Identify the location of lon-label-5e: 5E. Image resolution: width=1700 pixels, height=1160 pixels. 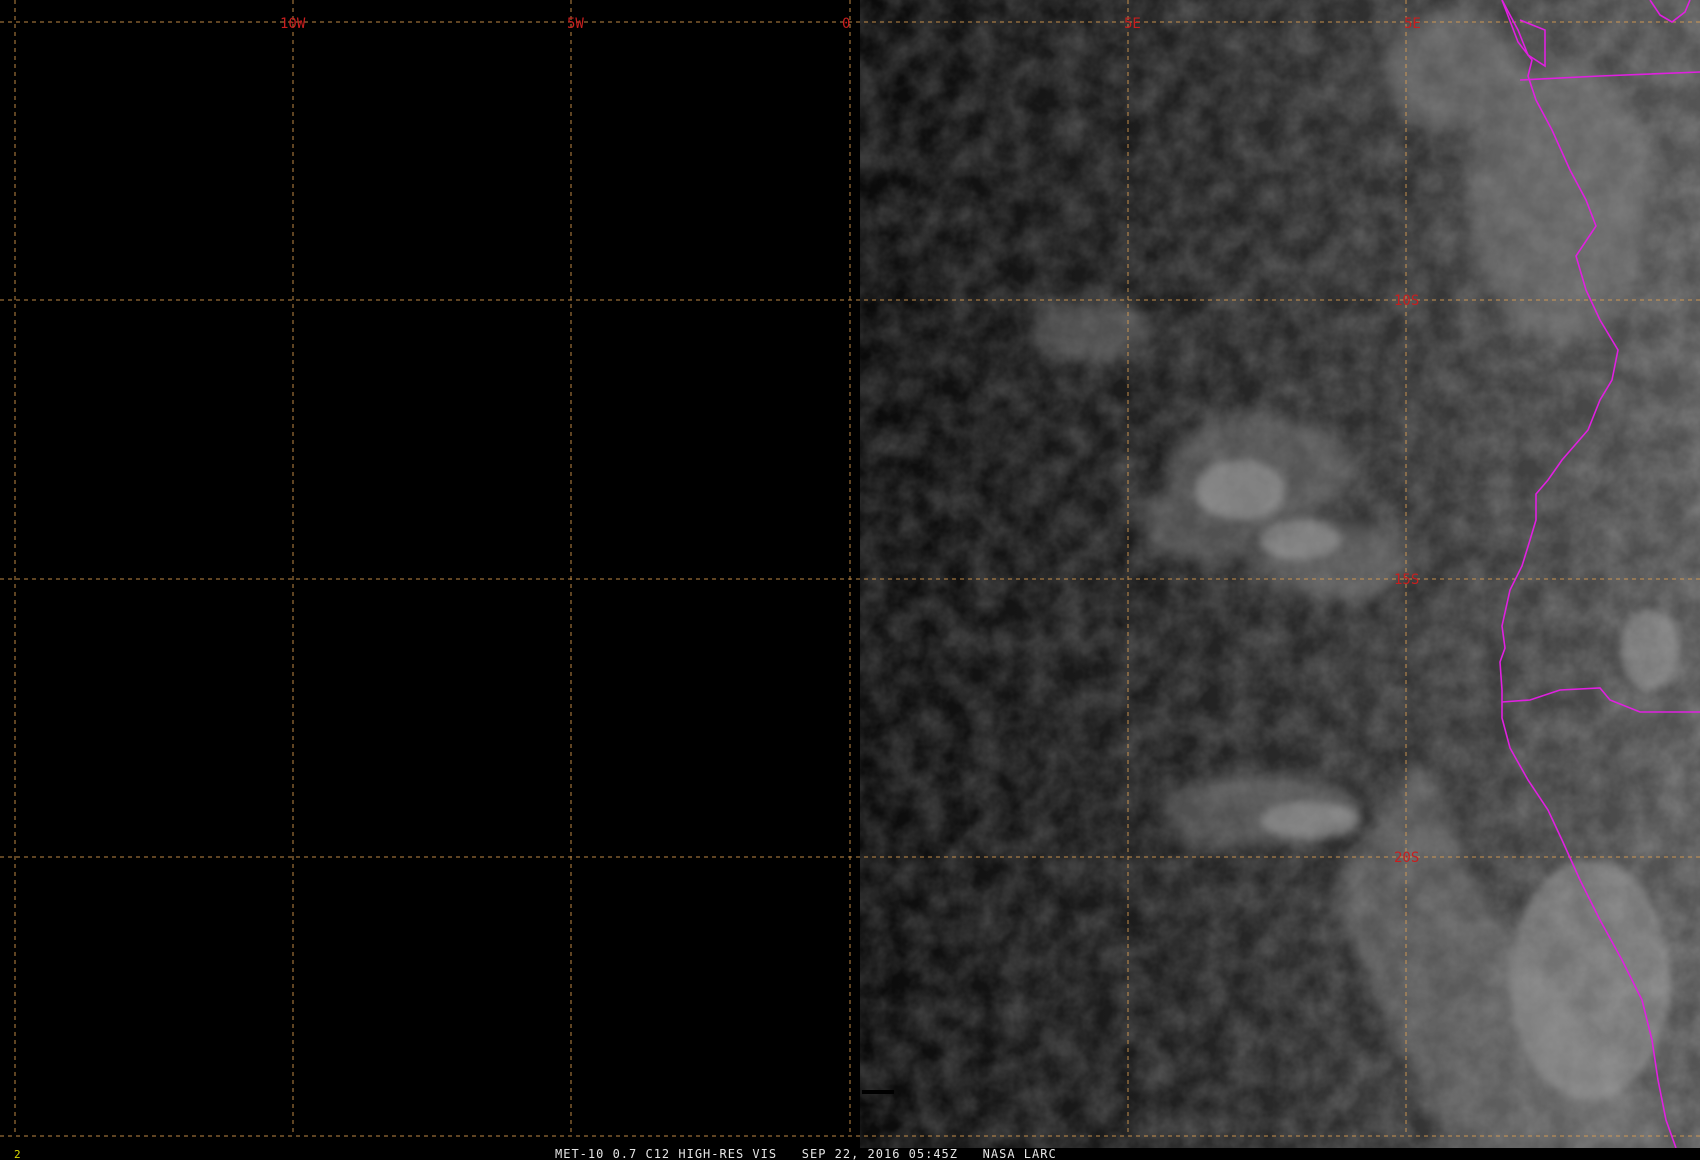
(1132, 24).